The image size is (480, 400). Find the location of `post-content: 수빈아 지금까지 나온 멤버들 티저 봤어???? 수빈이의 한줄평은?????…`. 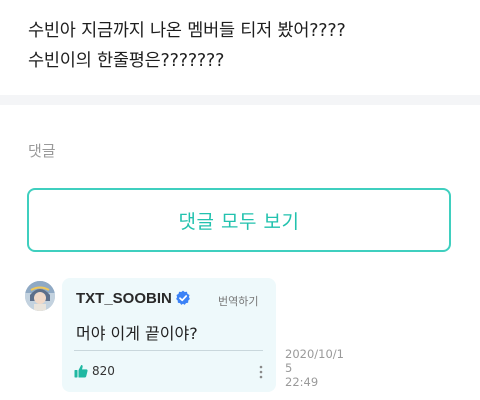

post-content: 수빈아 지금까지 나온 멤버들 티저 봤어???? 수빈이의 한줄평은?????… is located at coordinates (248, 46).